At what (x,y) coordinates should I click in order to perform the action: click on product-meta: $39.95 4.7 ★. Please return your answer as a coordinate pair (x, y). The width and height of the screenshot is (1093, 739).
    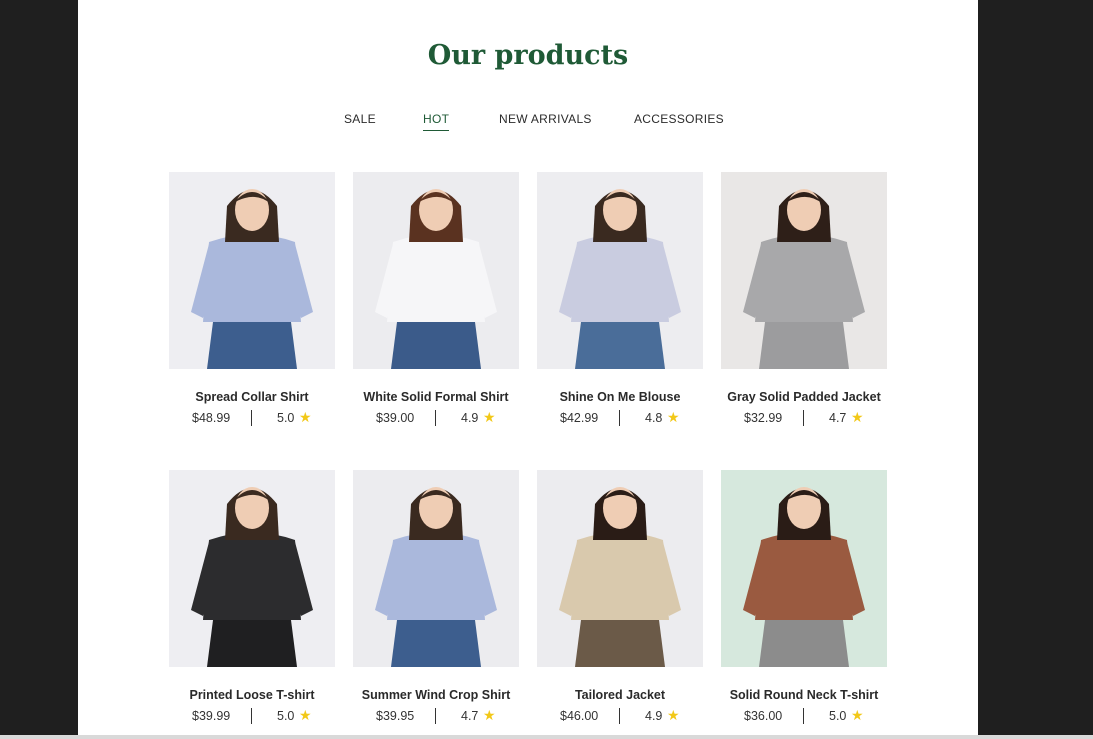
    Looking at the image, I should click on (436, 716).